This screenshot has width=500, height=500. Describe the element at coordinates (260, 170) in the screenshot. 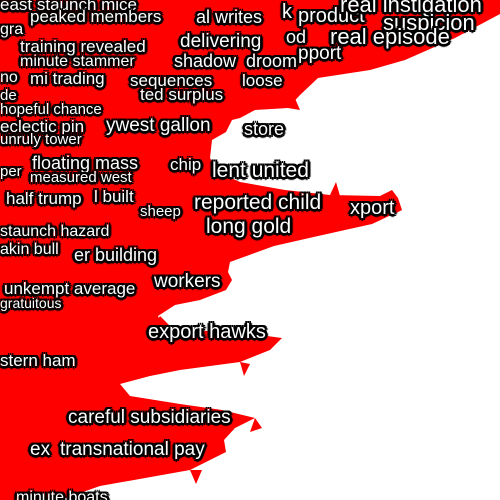

I see `word-label: lent united` at that location.